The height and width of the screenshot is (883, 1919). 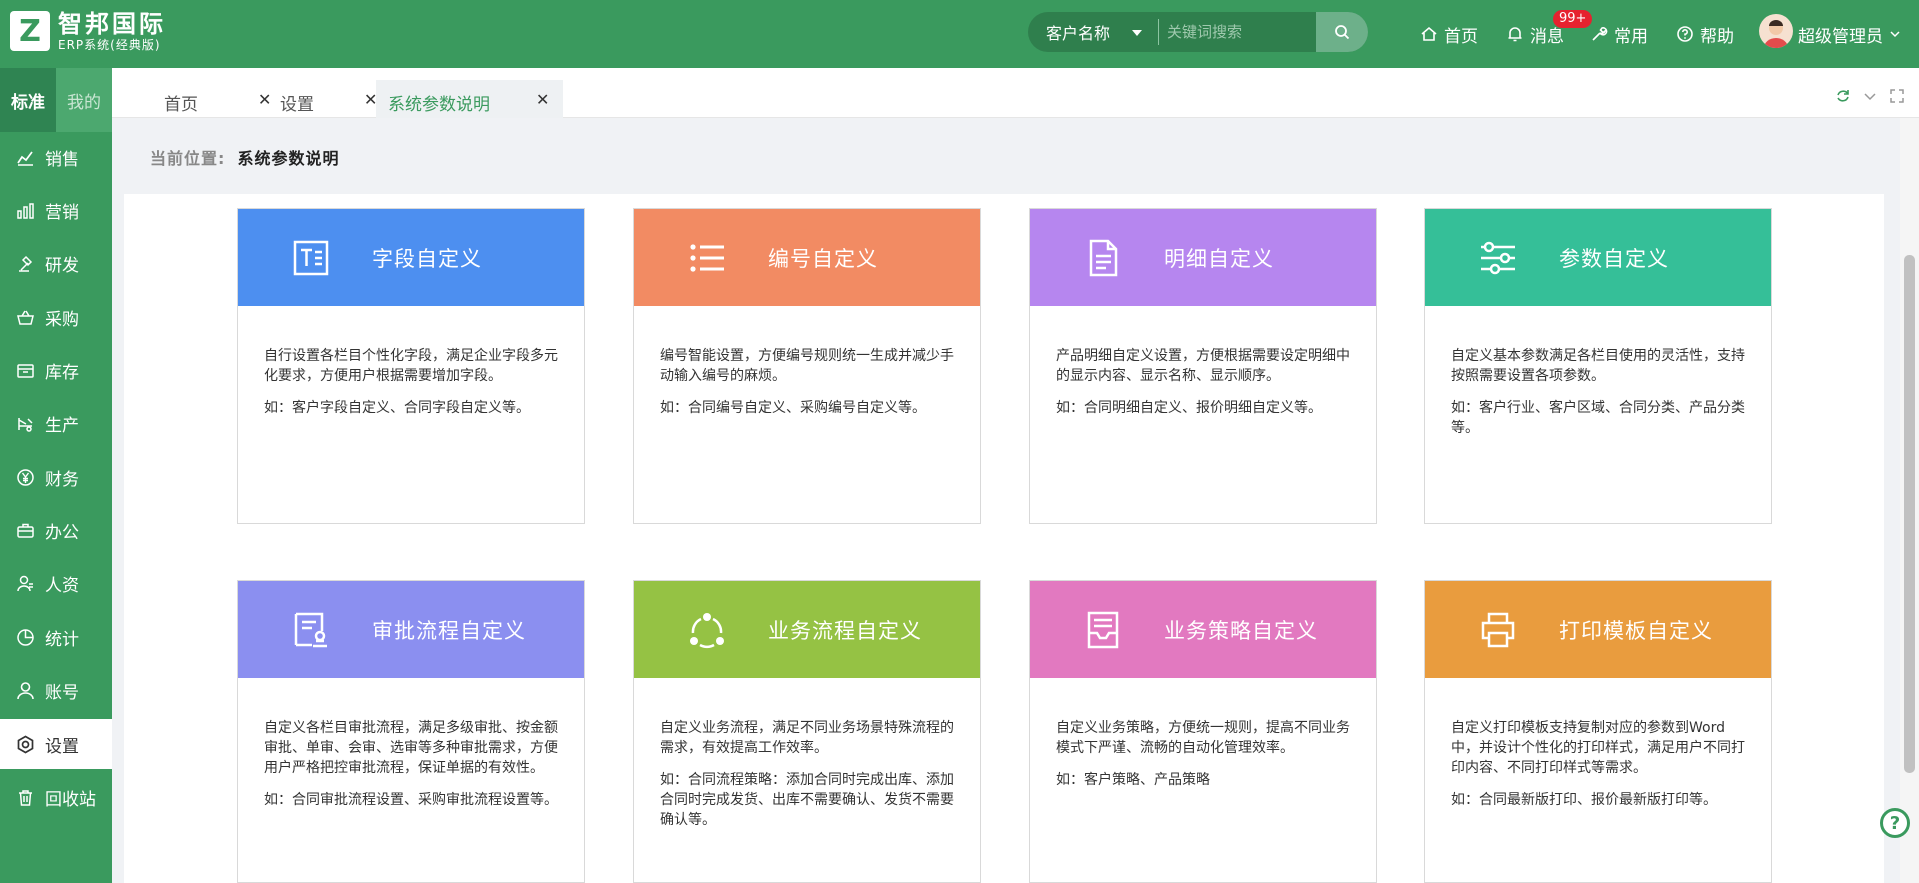 What do you see at coordinates (25, 370) in the screenshot?
I see `inventory-icon` at bounding box center [25, 370].